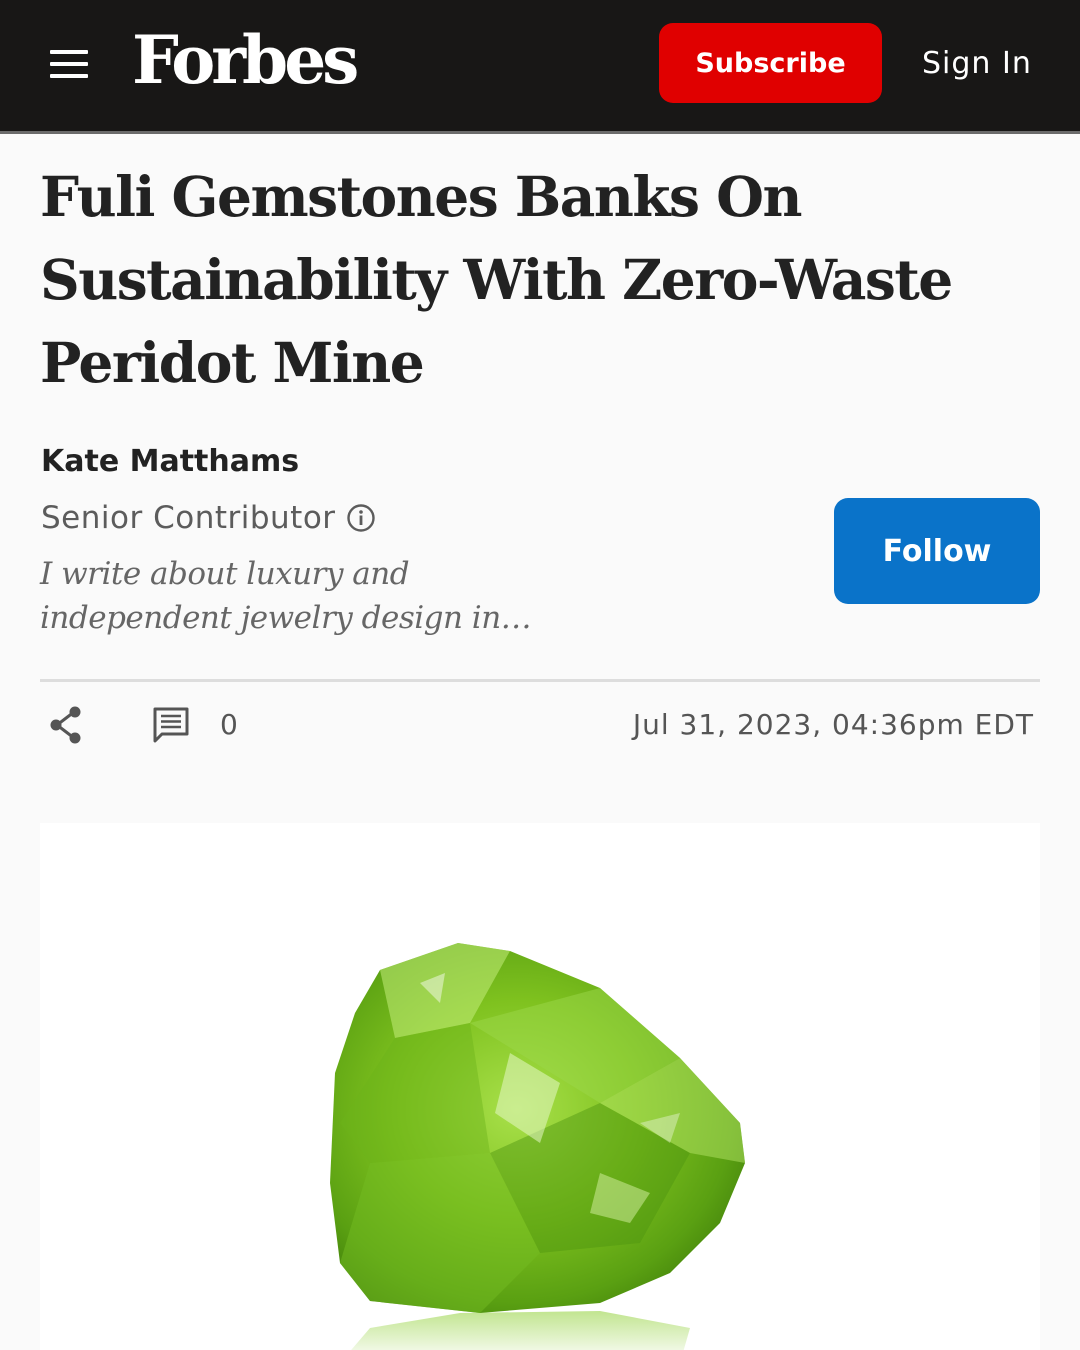  Describe the element at coordinates (66, 725) in the screenshot. I see `share-icon` at that location.